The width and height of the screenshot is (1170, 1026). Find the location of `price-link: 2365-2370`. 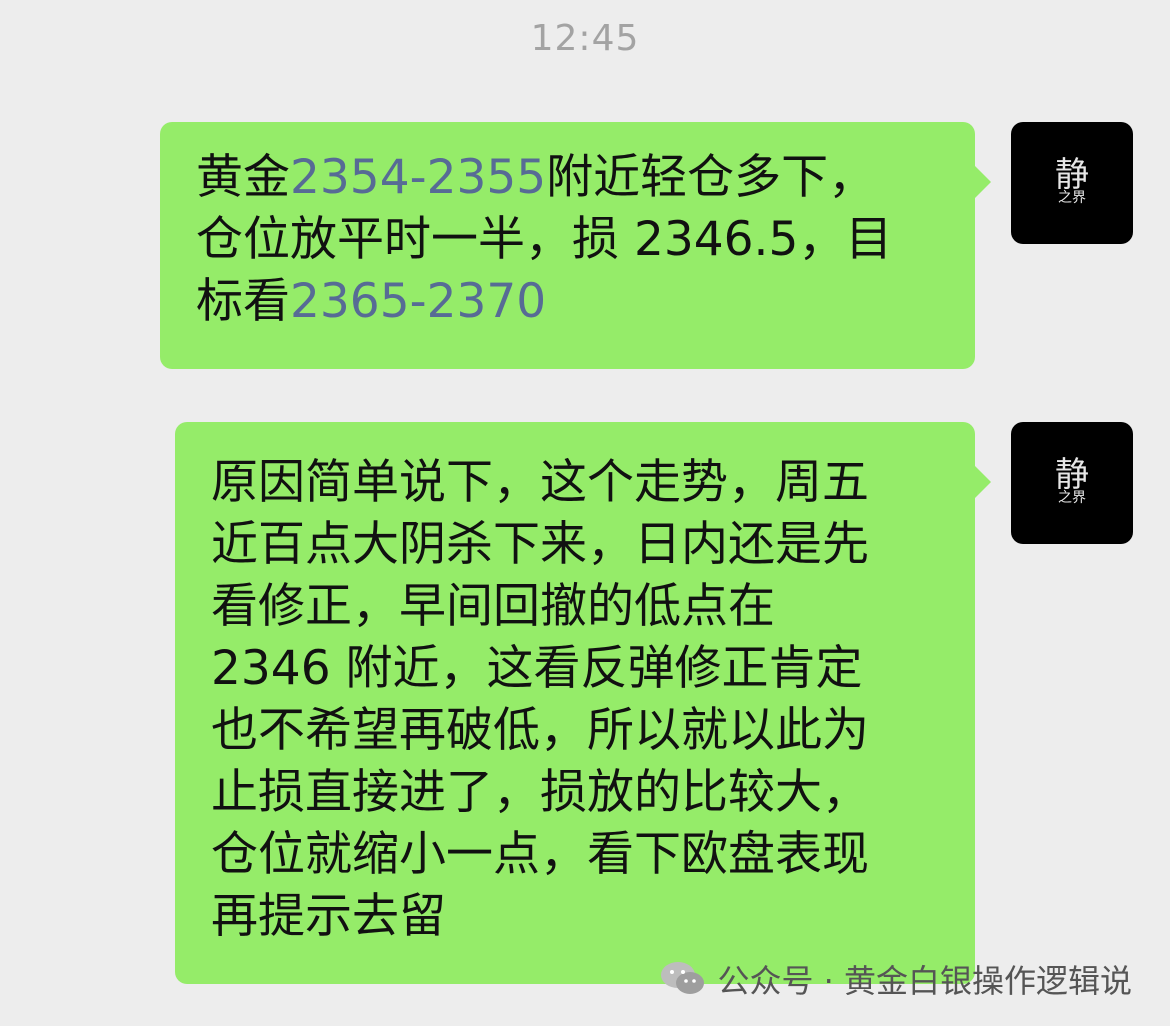

price-link: 2365-2370 is located at coordinates (418, 301).